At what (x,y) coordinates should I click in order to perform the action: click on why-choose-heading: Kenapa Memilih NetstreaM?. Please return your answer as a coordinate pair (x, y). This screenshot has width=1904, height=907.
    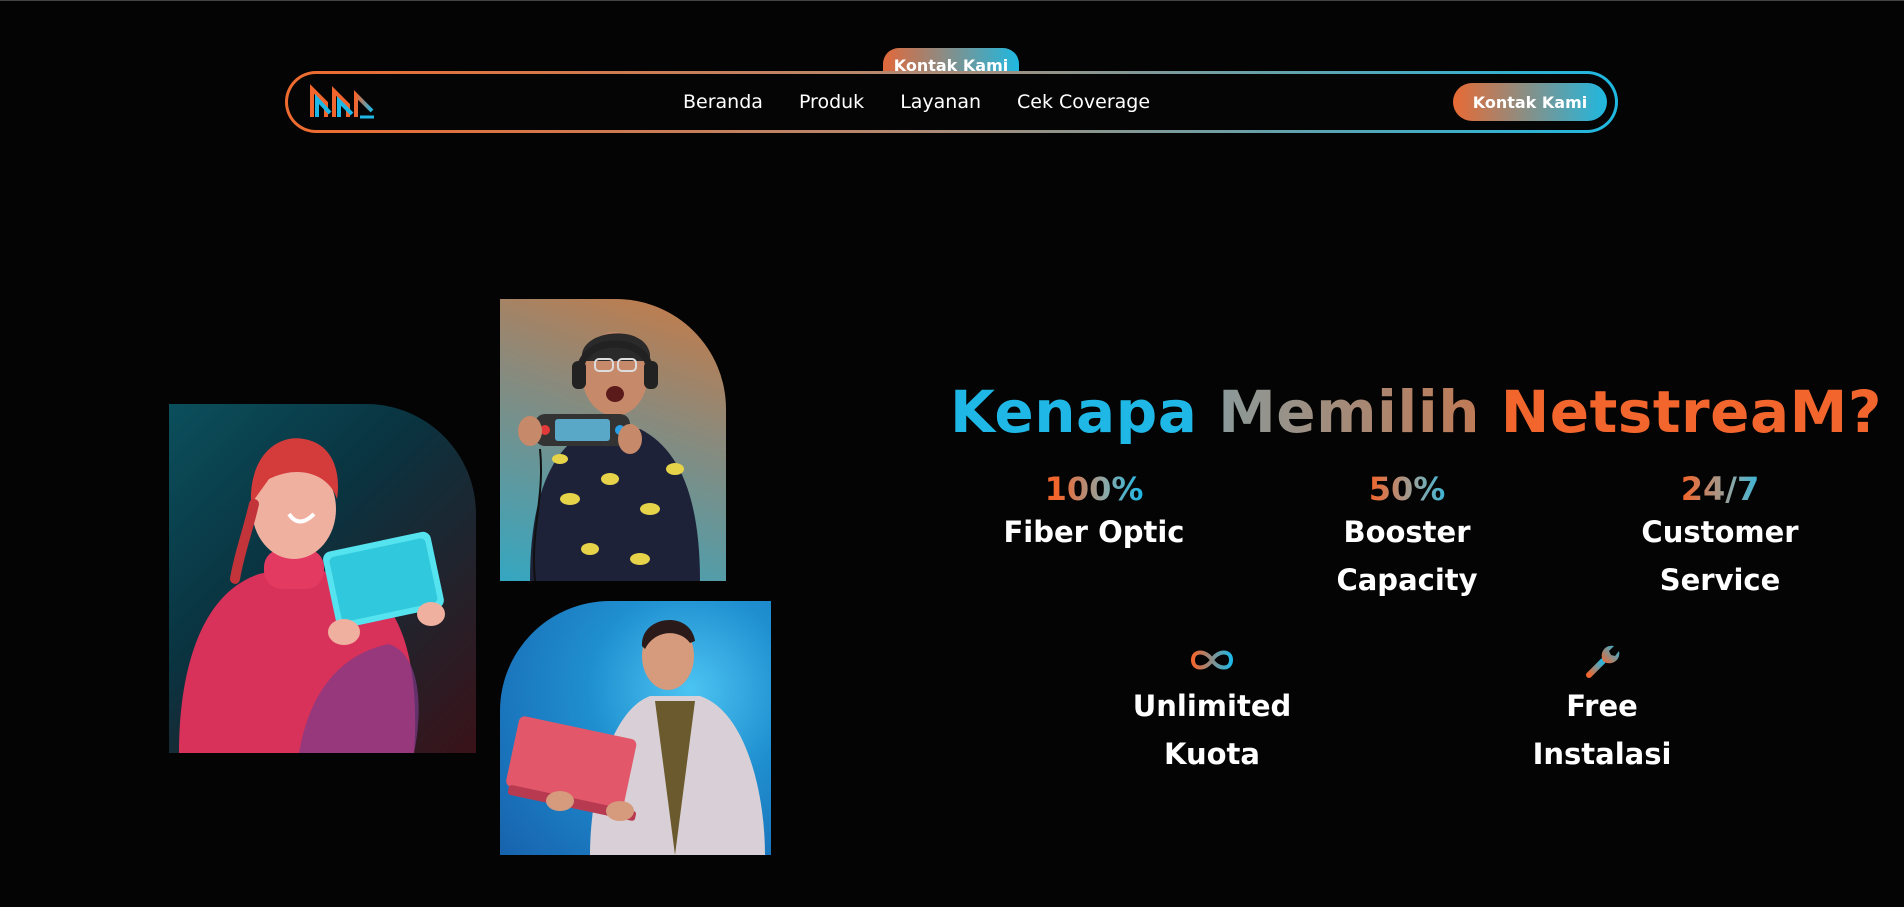
    Looking at the image, I should click on (1415, 412).